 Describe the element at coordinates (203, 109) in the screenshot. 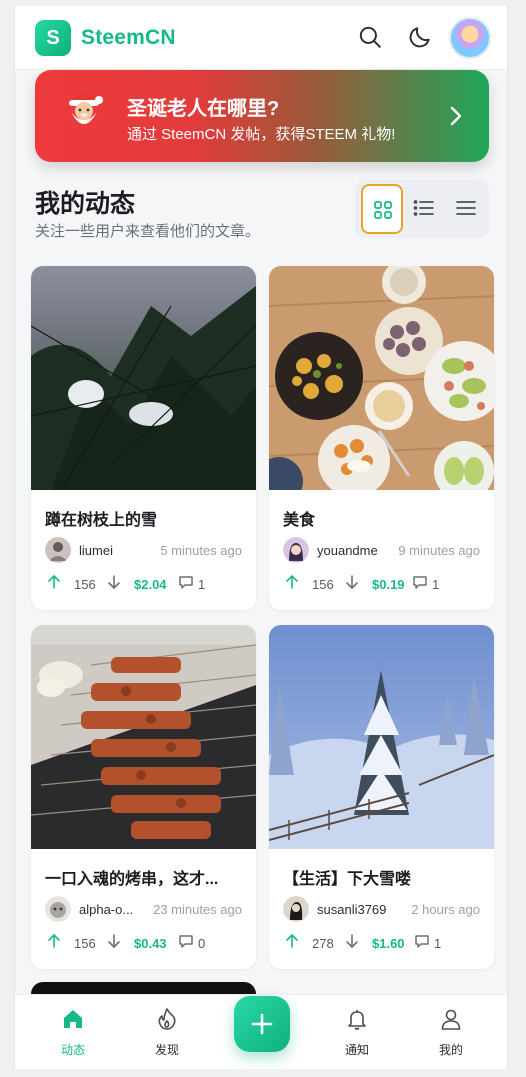

I see `banner-title: 圣诞老人在哪里?` at that location.